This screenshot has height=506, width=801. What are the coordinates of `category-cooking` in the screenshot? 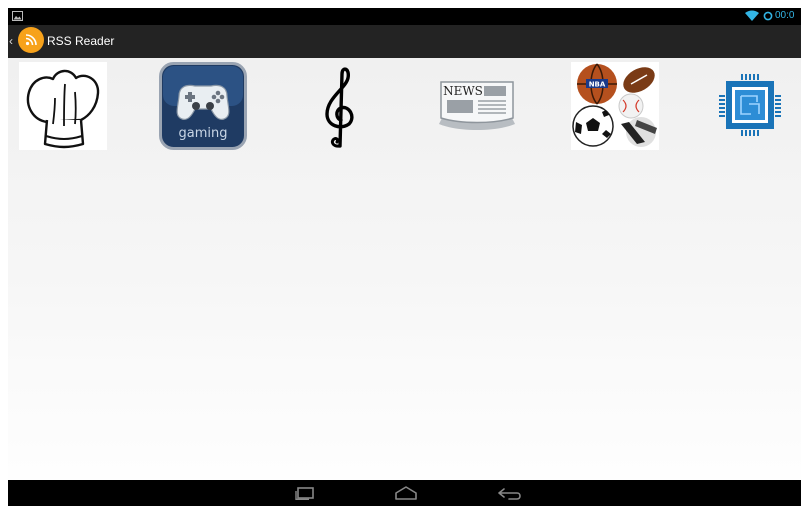 It's located at (63, 106).